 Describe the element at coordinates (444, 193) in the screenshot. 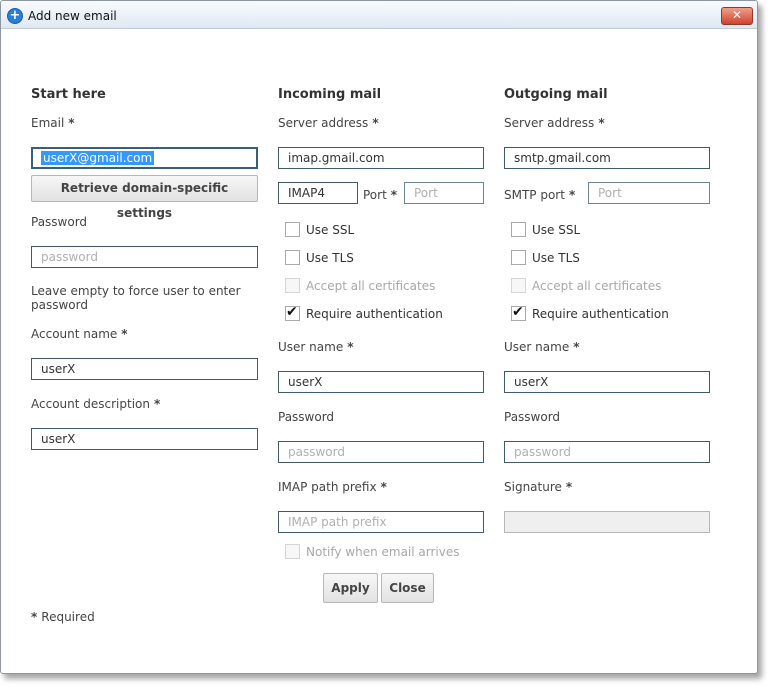

I see `incoming-port-input: Port` at that location.